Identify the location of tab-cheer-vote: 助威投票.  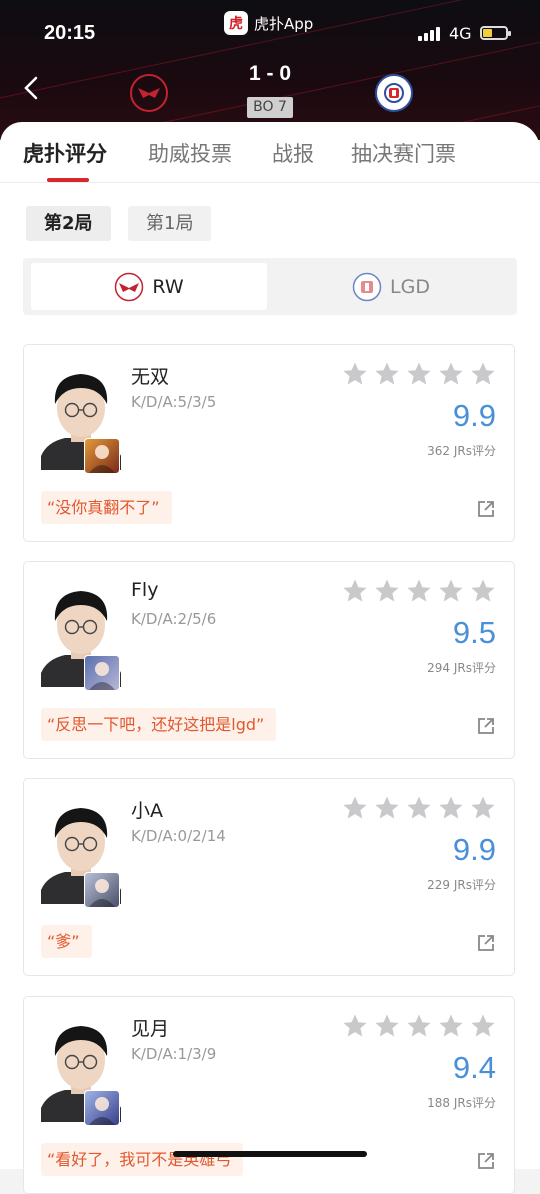
(190, 153).